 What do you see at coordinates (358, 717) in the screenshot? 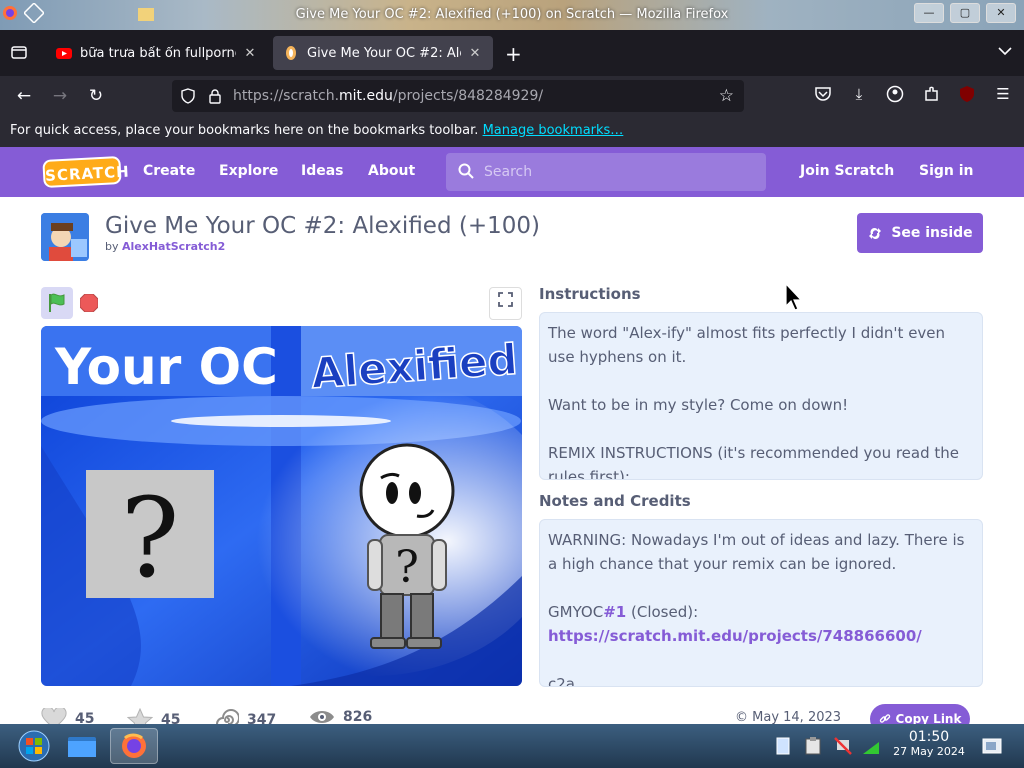
I see `views-count: 826` at bounding box center [358, 717].